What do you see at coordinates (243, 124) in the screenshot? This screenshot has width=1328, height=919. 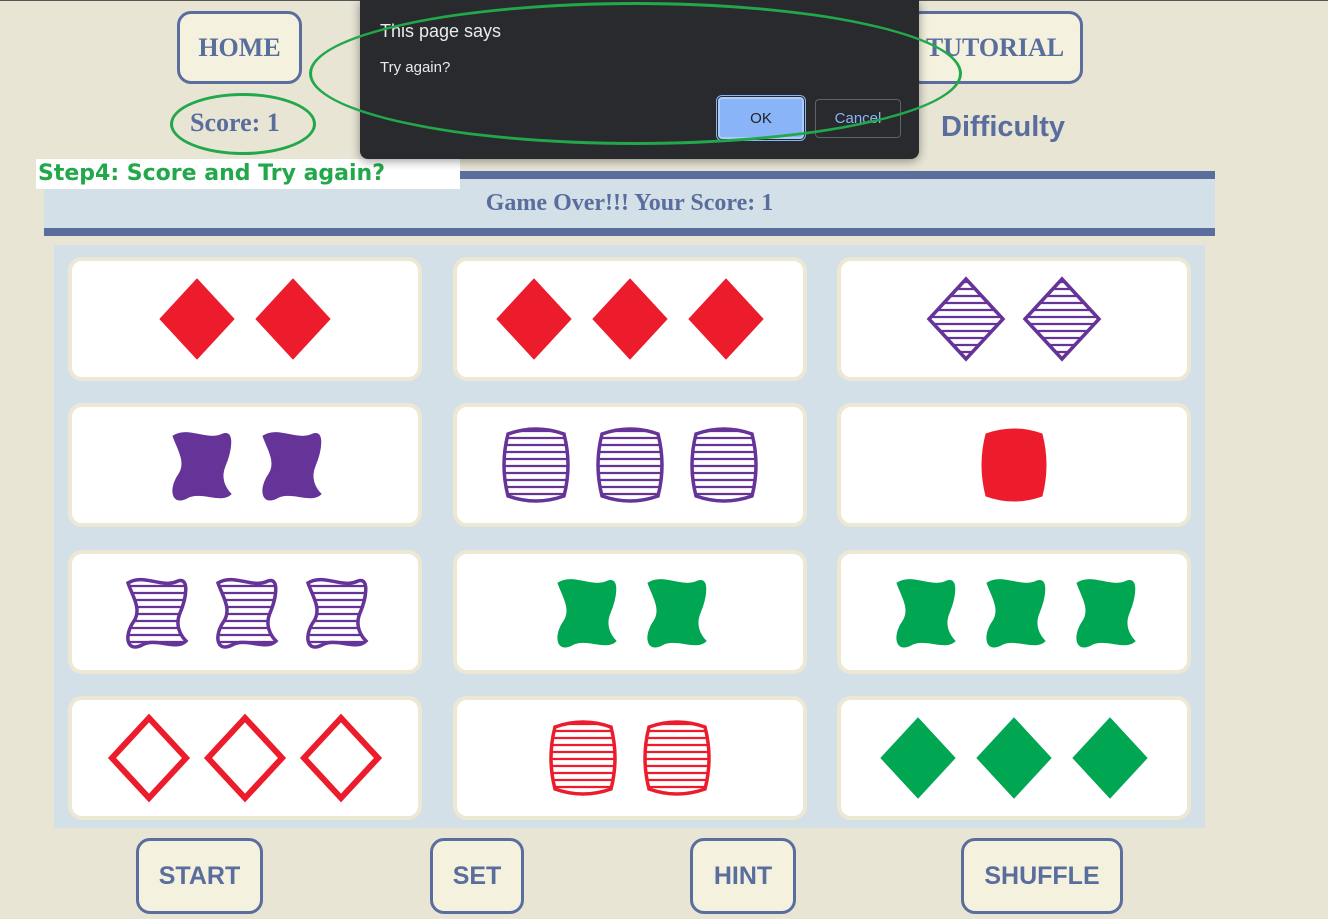 I see `score-highlight-ellipse` at bounding box center [243, 124].